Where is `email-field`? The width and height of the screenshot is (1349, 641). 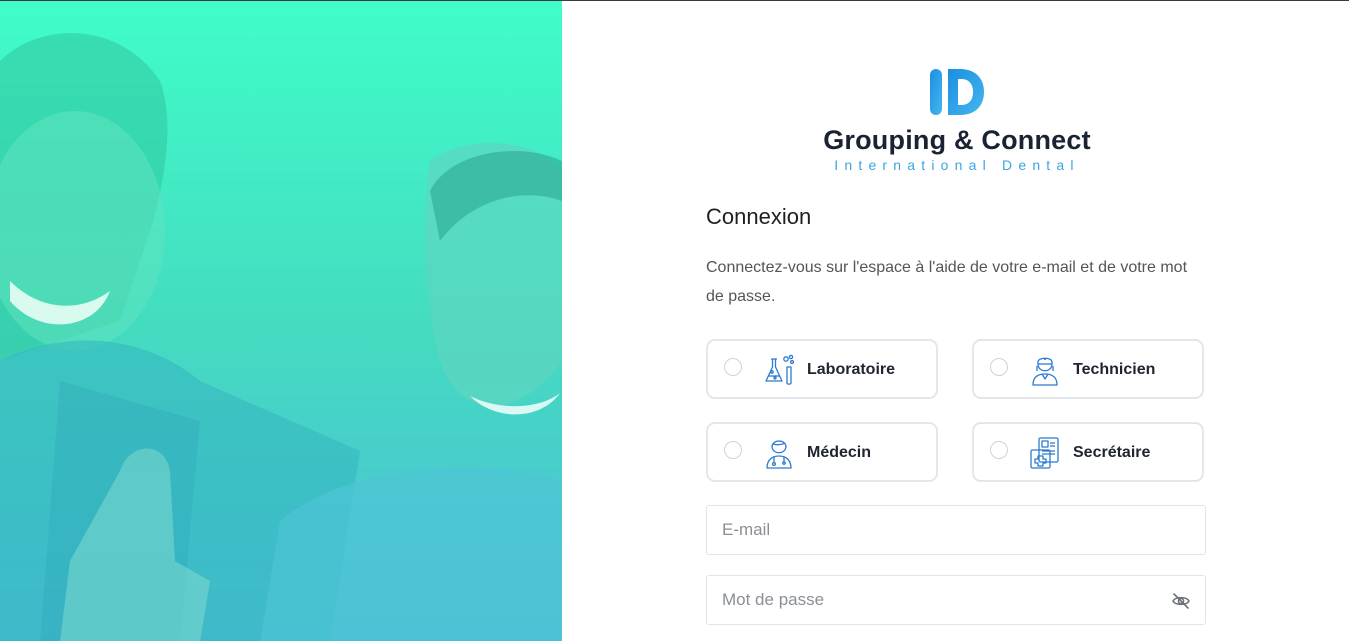
email-field is located at coordinates (956, 530).